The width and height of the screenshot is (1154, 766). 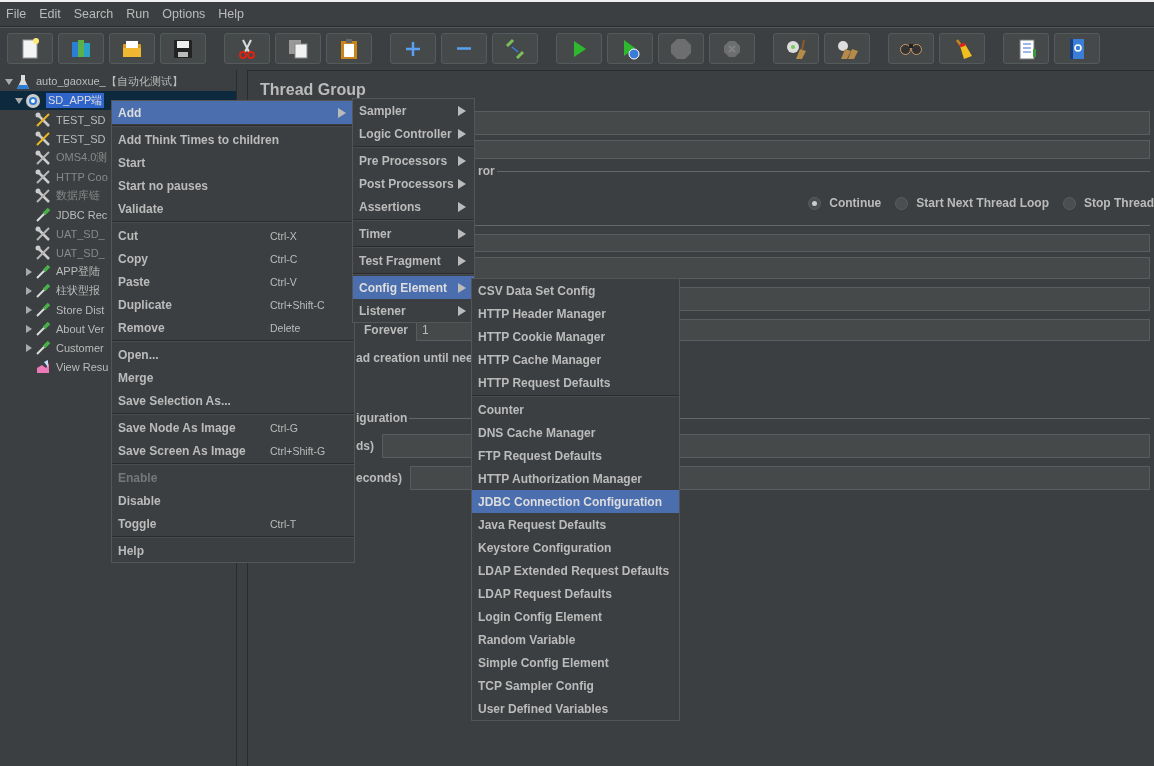 I want to click on menu-item: Java Request Defaults, so click(x=575, y=524).